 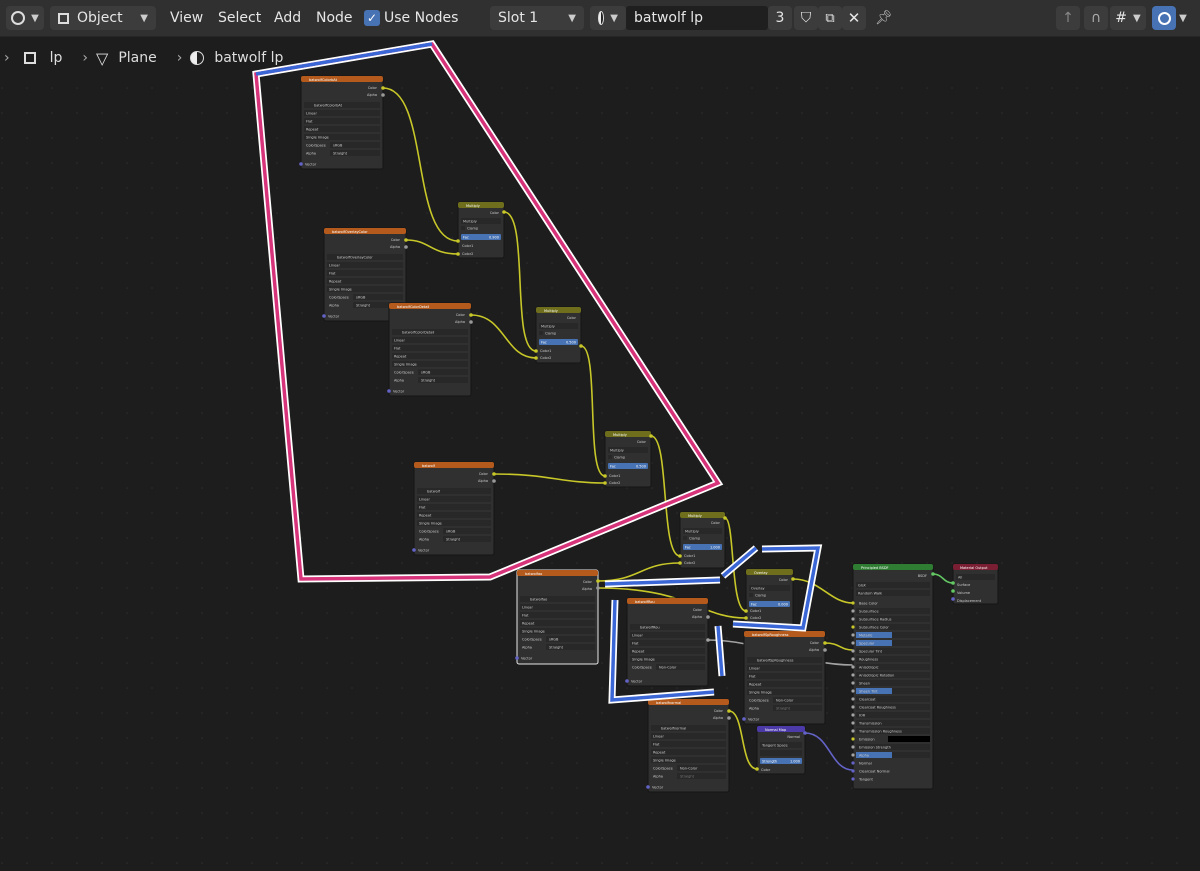 I want to click on blend-mode-dropdown: Overlay, so click(x=758, y=589).